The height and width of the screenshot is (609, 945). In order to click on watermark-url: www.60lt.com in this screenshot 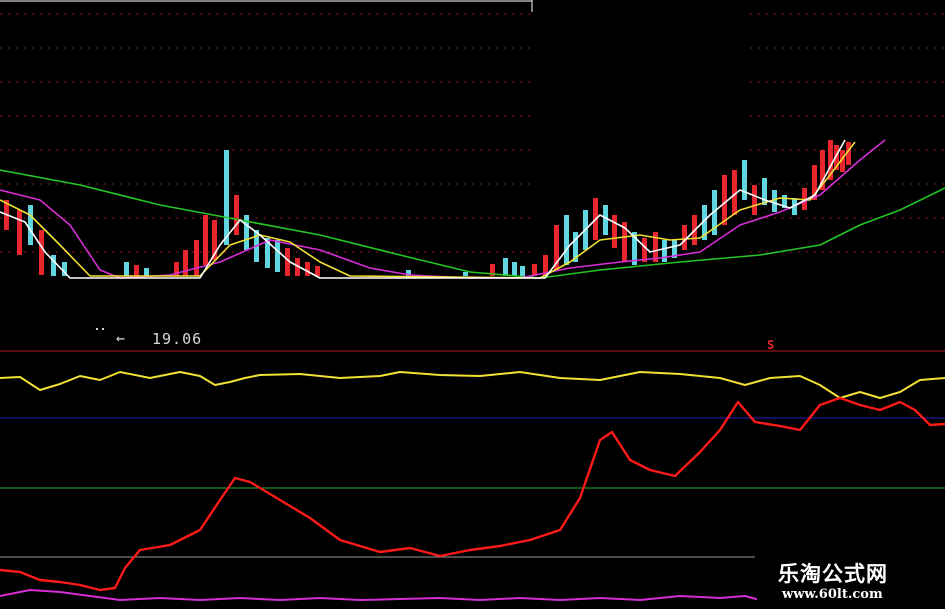, I will do `click(832, 594)`.